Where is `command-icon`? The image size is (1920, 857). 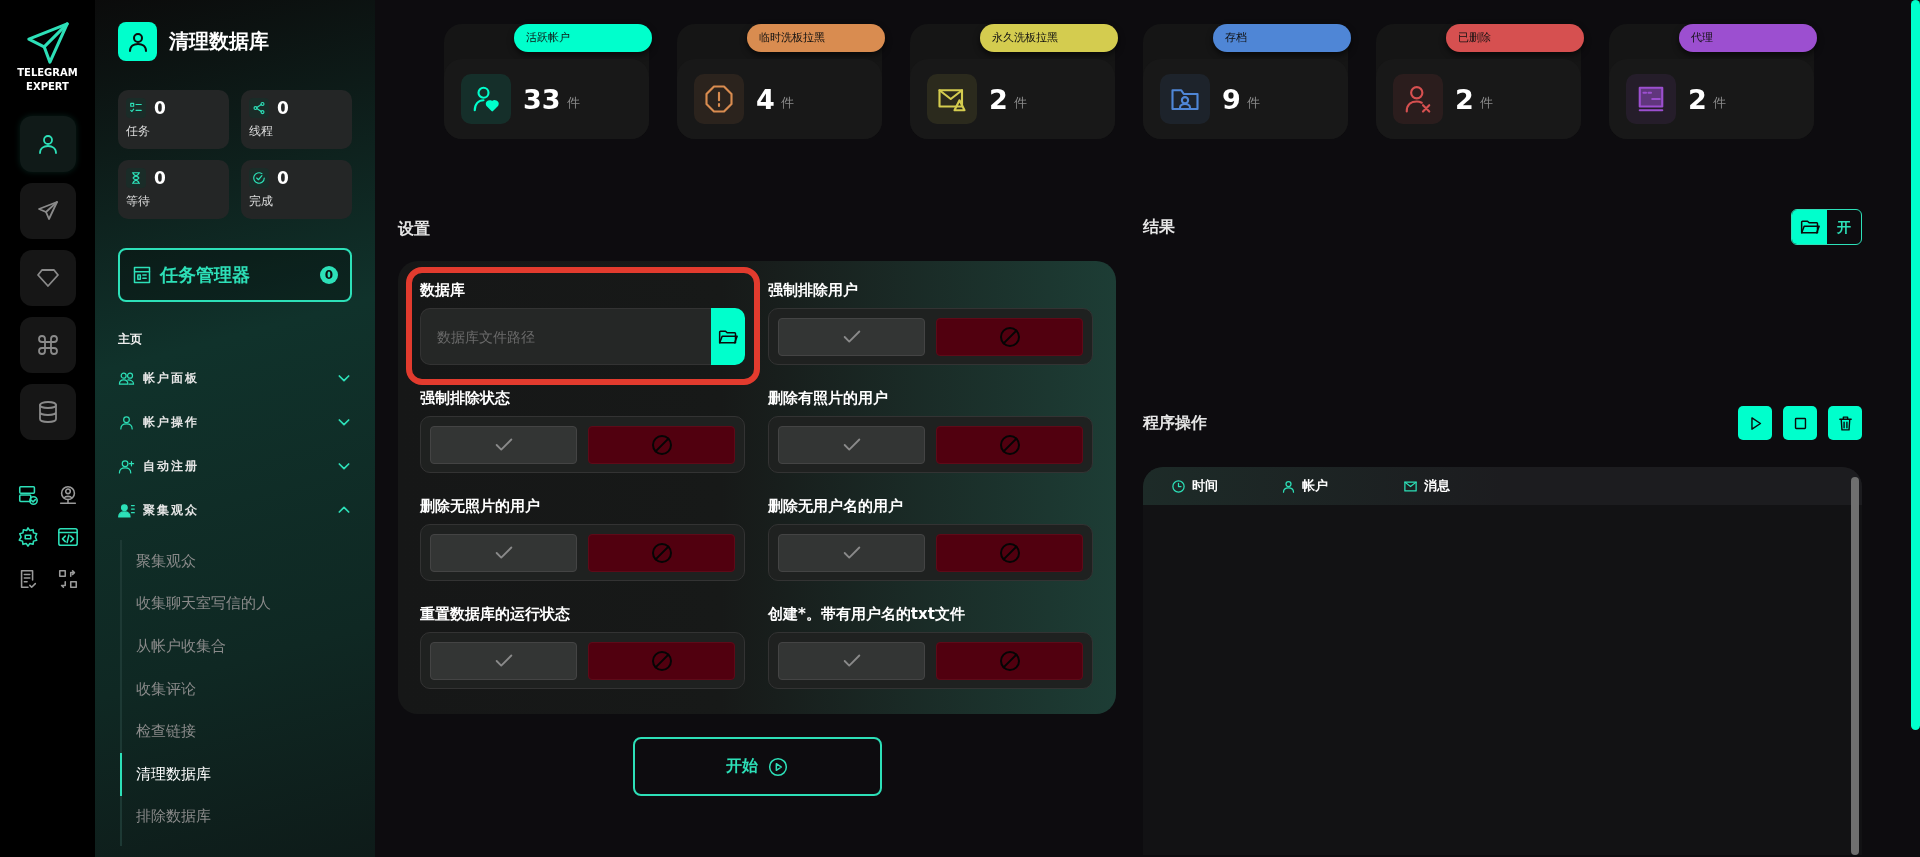
command-icon is located at coordinates (47, 345).